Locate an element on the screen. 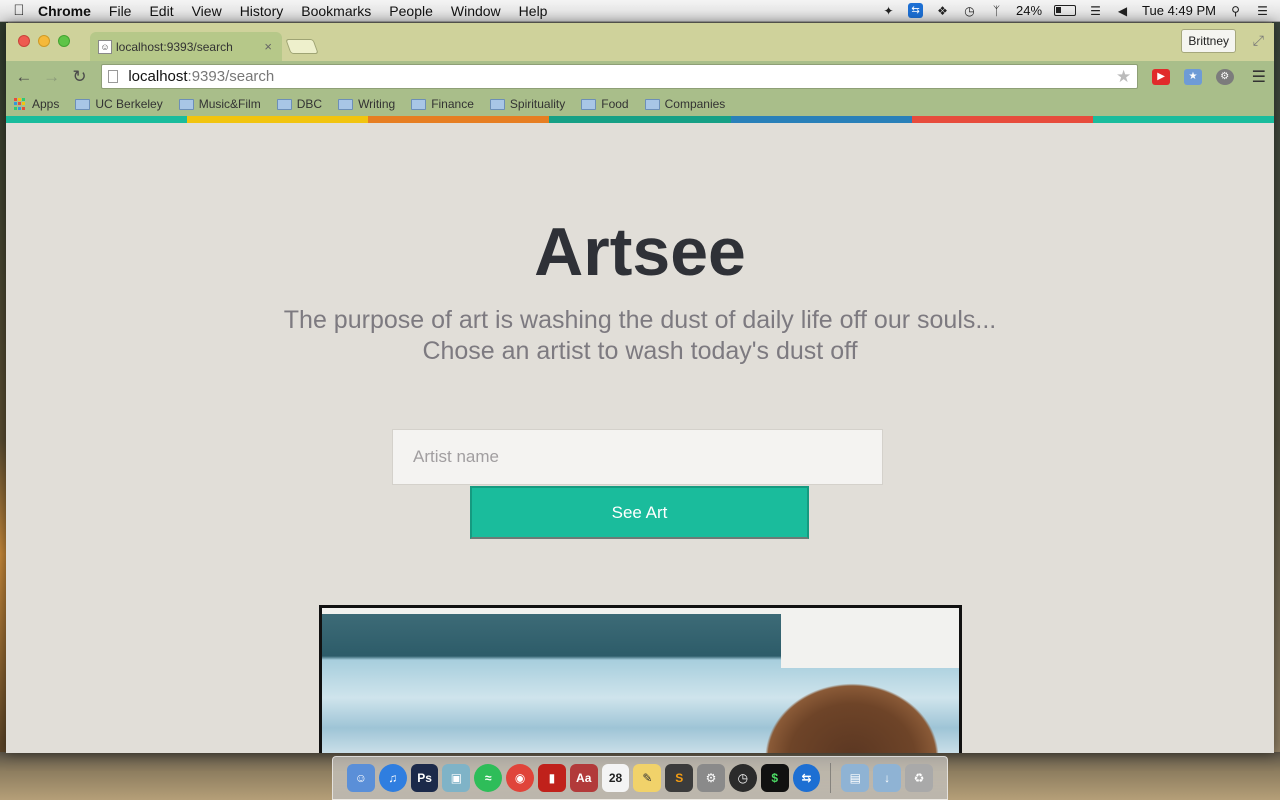  bookmark-label: Food is located at coordinates (615, 104).